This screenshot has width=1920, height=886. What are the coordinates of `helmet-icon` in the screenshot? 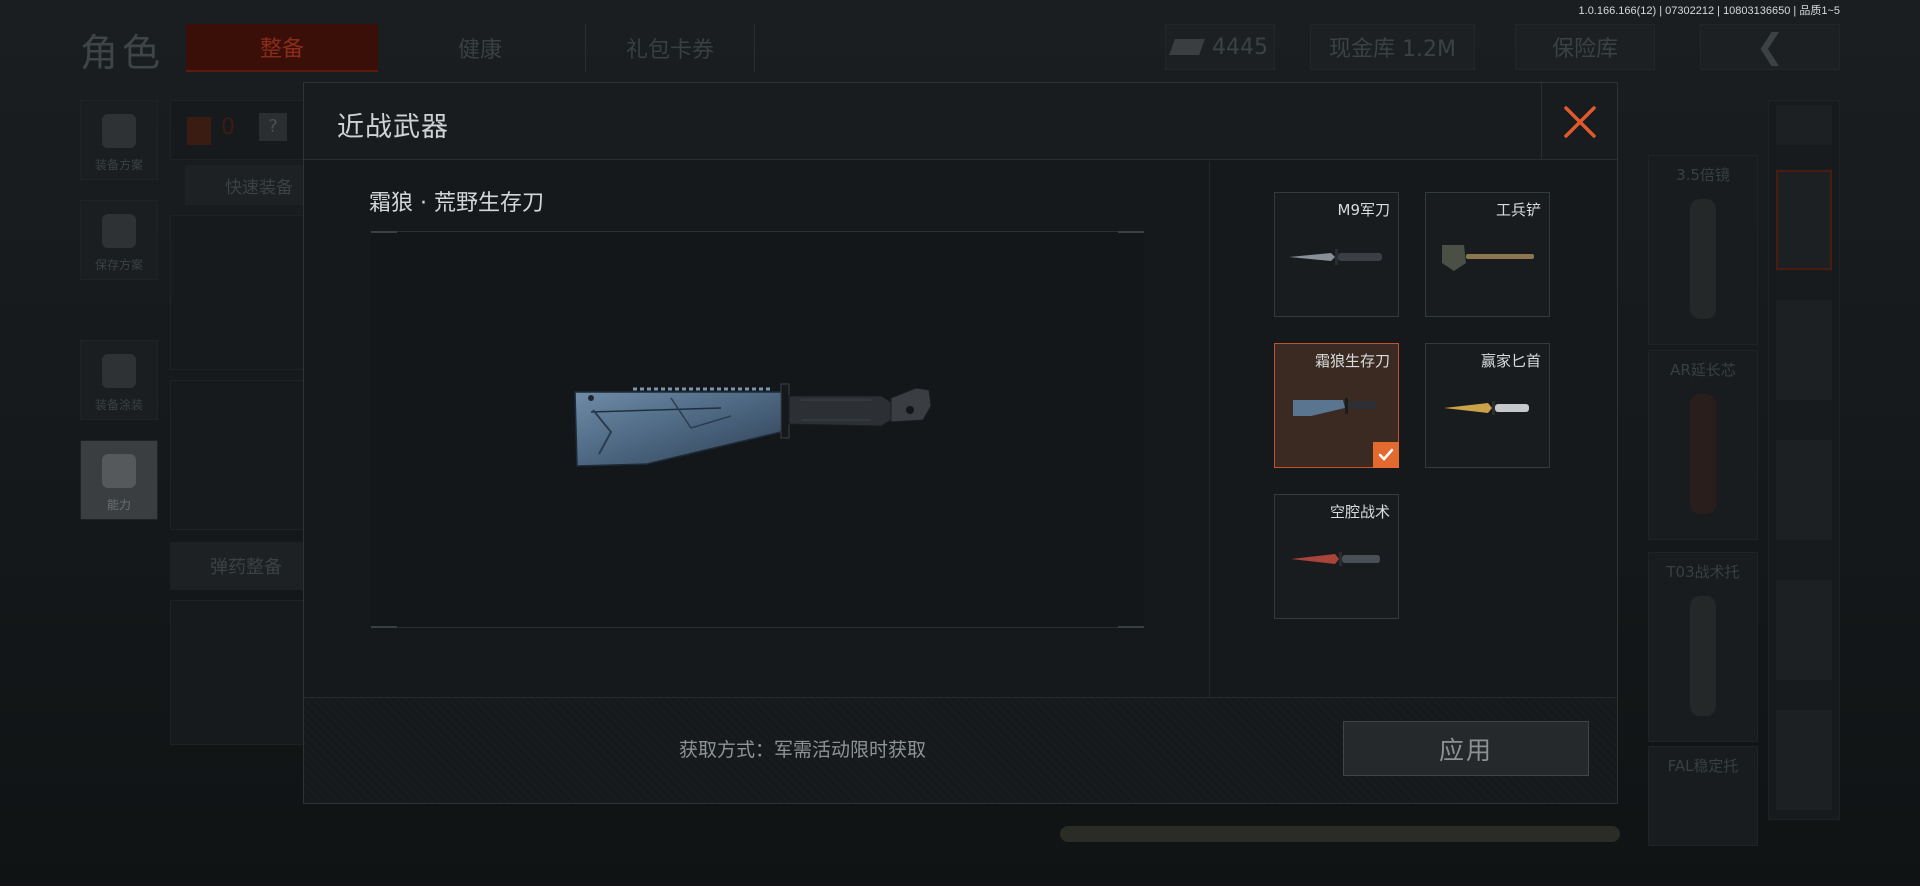 It's located at (1804, 350).